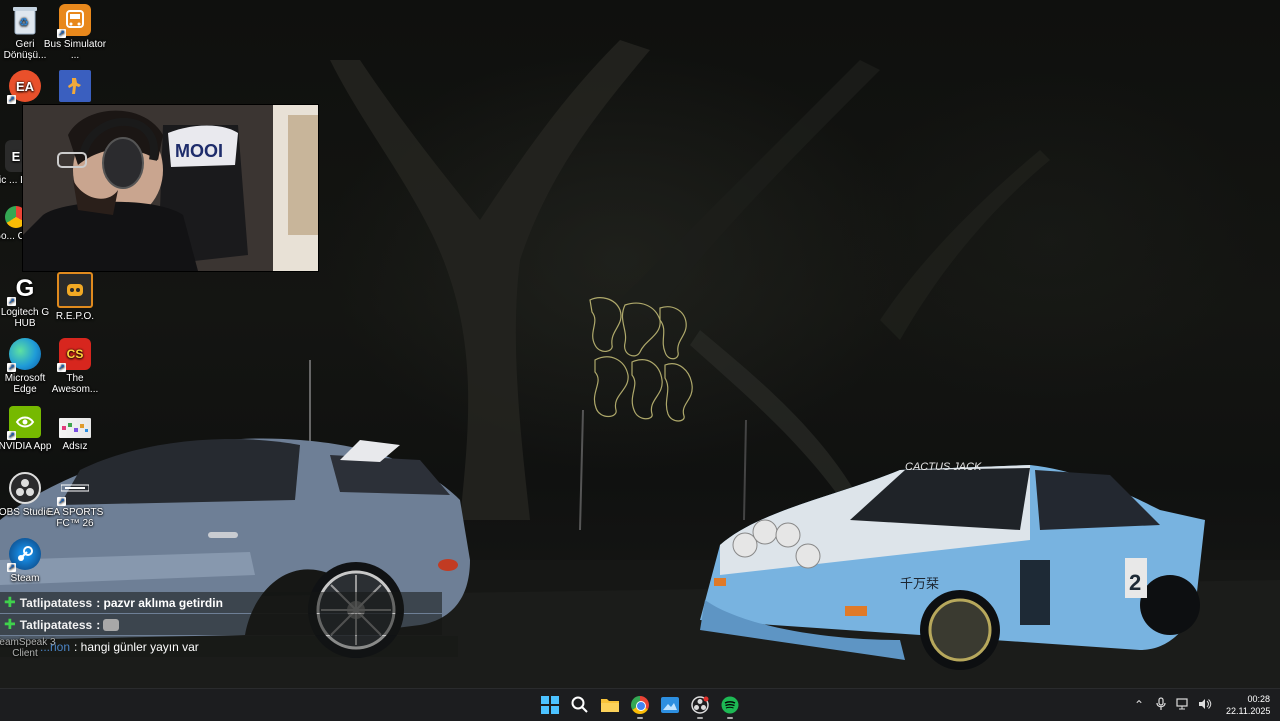 Image resolution: width=1280 pixels, height=721 pixels. Describe the element at coordinates (111, 624) in the screenshot. I see `cat-emote-icon` at that location.